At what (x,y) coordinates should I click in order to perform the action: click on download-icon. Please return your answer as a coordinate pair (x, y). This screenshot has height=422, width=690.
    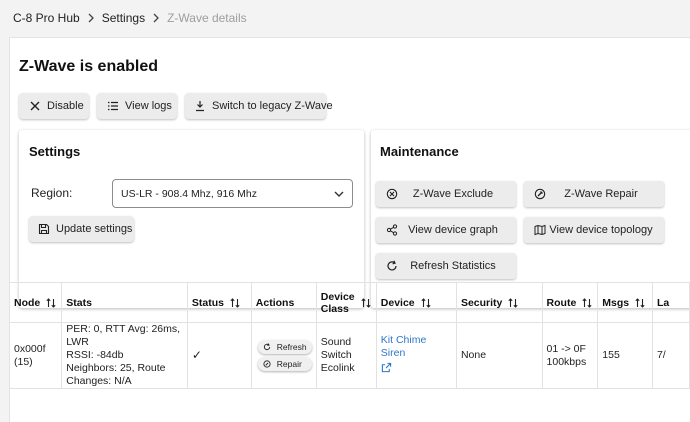
    Looking at the image, I should click on (200, 106).